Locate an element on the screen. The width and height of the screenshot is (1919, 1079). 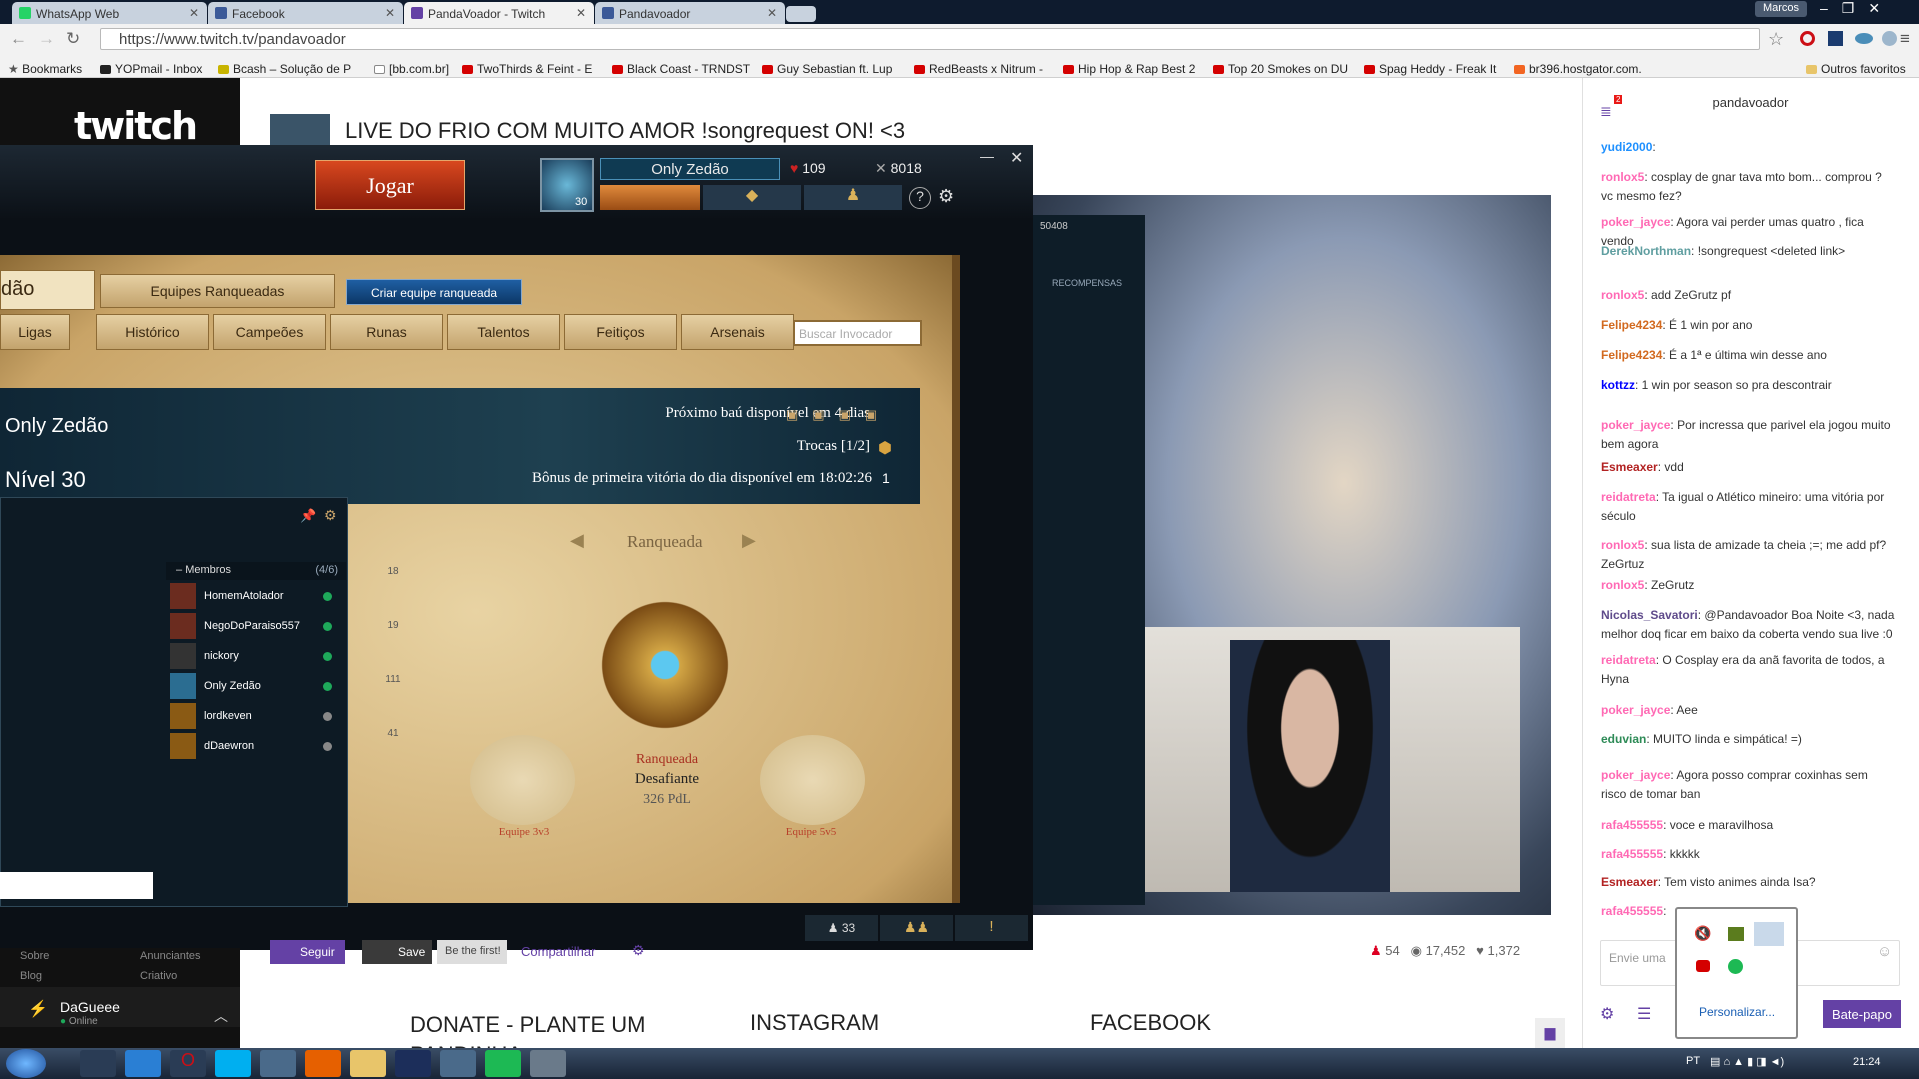
tab-leagues: Ligas is located at coordinates (35, 332).